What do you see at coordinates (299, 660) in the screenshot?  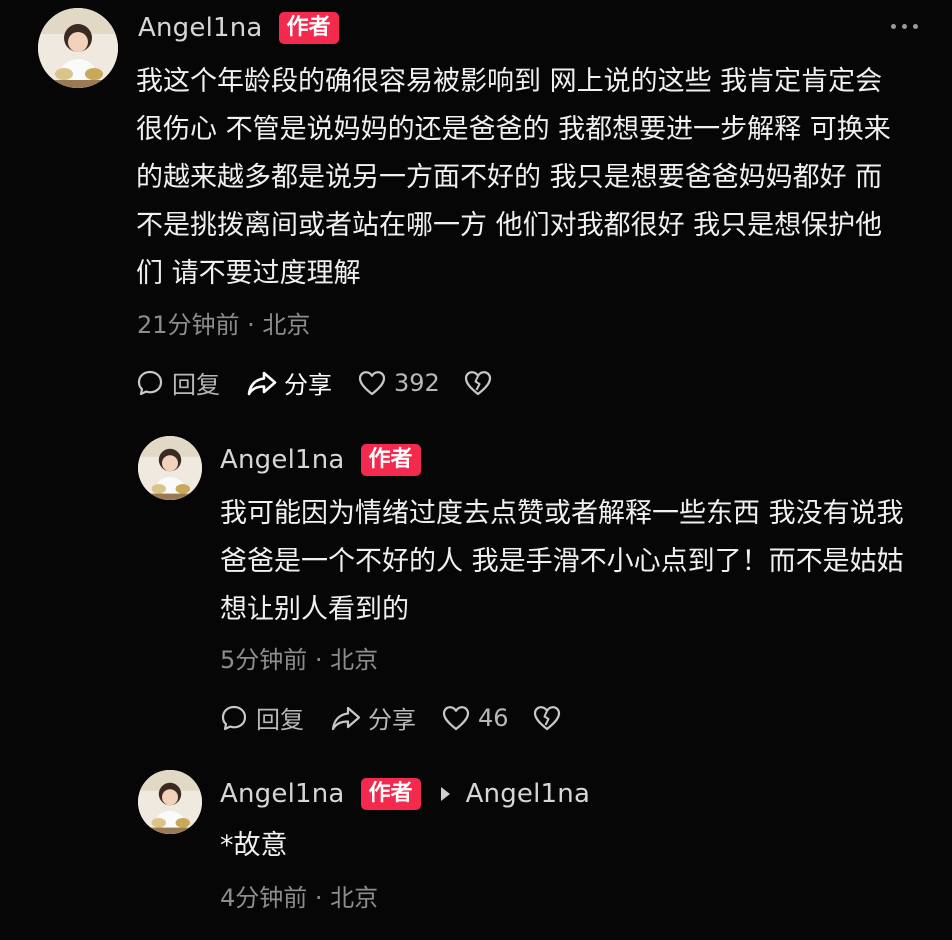 I see `comment-meta: 5分钟前 · 北京` at bounding box center [299, 660].